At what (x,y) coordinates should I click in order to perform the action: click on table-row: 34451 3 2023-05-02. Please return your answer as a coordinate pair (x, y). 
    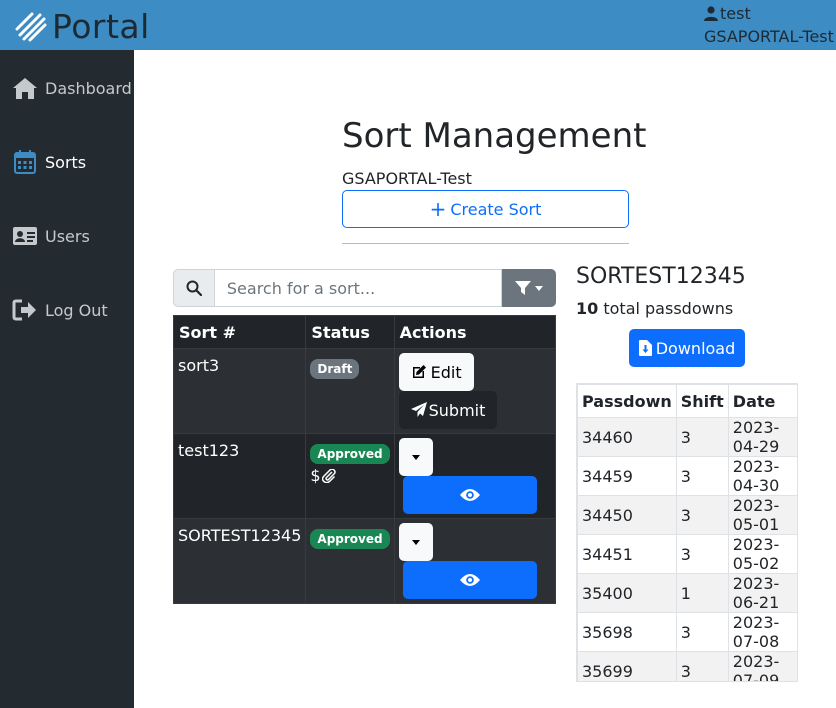
    Looking at the image, I should click on (687, 554).